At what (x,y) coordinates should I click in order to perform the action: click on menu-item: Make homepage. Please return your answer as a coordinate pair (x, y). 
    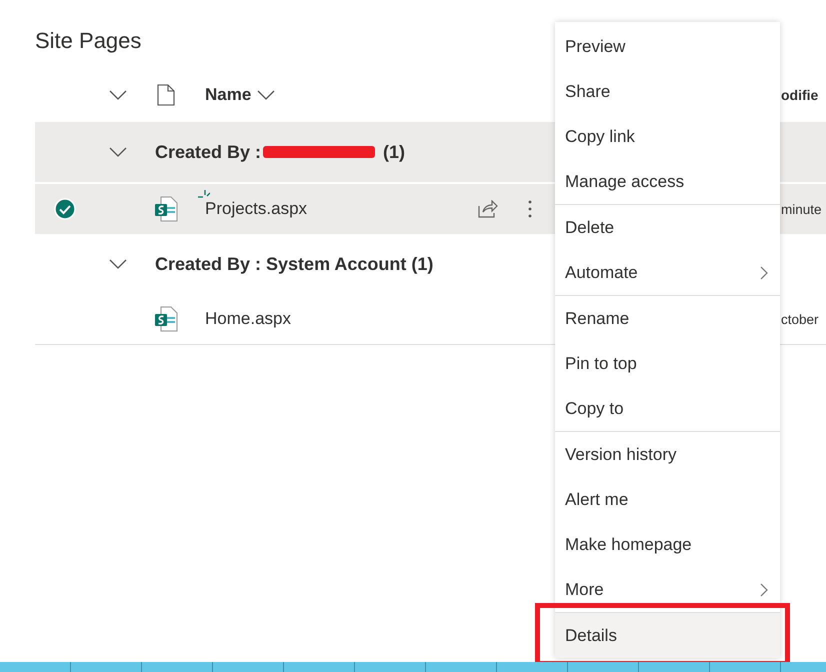
    Looking at the image, I should click on (667, 544).